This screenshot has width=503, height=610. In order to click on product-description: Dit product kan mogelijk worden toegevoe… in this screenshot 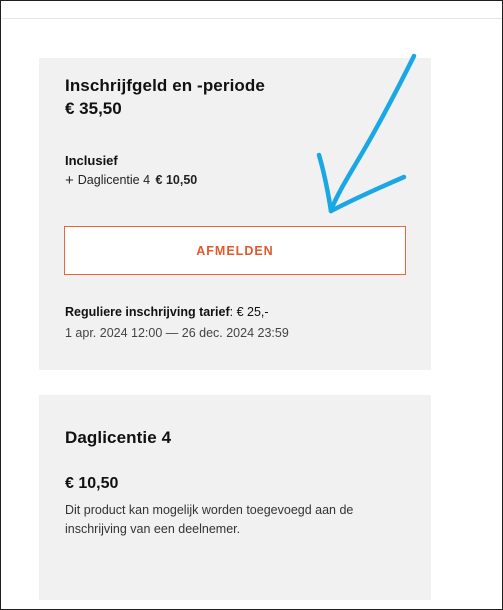, I will do `click(209, 519)`.